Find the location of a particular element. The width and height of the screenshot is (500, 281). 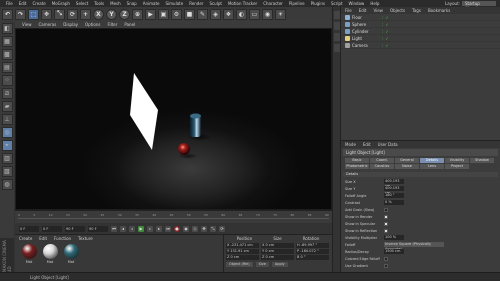

menu-item-animate: Animate is located at coordinates (151, 3).